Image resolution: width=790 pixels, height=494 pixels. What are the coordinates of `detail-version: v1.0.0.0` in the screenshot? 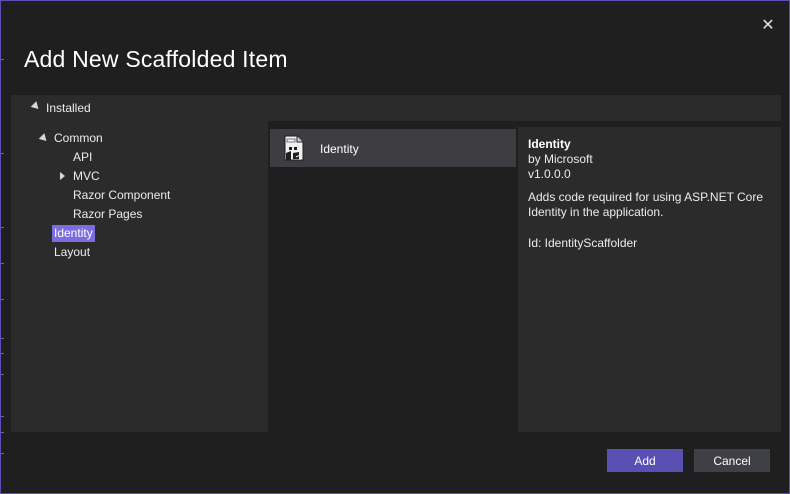 It's located at (549, 174).